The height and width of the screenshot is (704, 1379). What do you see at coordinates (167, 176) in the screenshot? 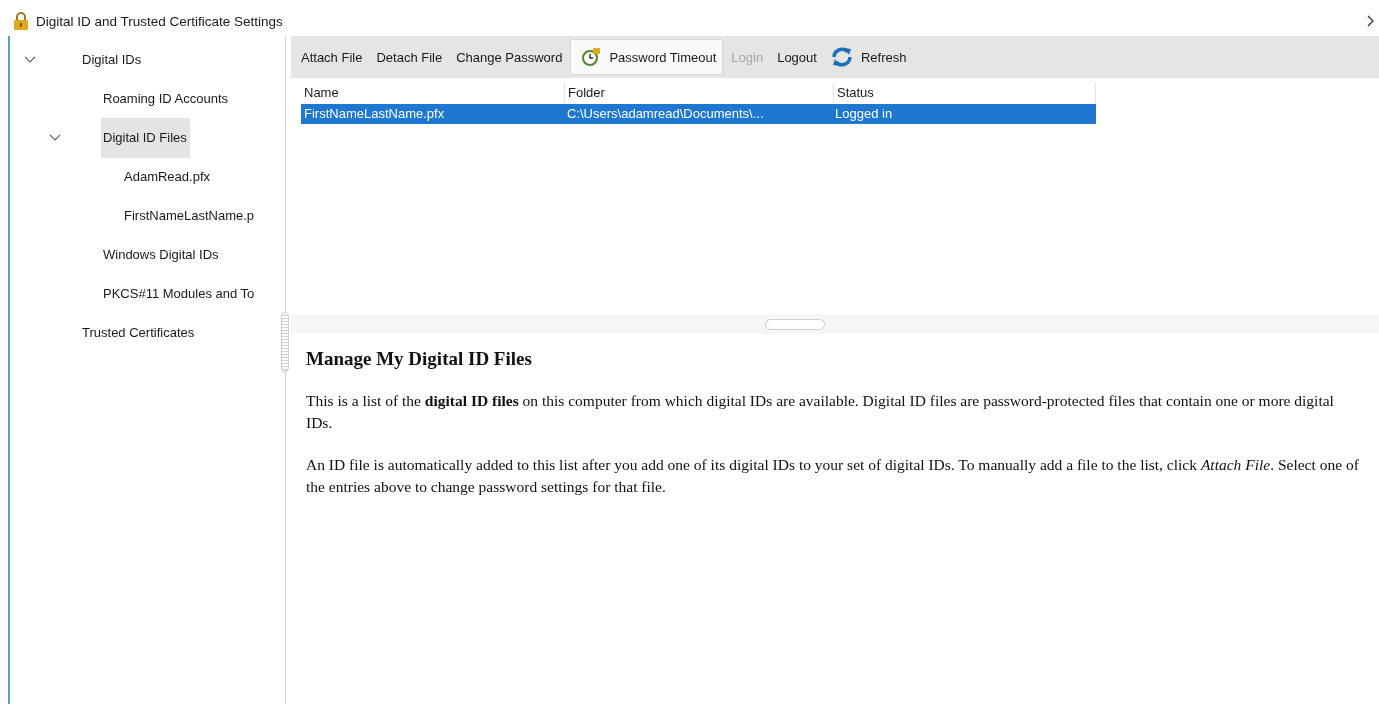
I see `tree-item: AdamRead.pfx` at bounding box center [167, 176].